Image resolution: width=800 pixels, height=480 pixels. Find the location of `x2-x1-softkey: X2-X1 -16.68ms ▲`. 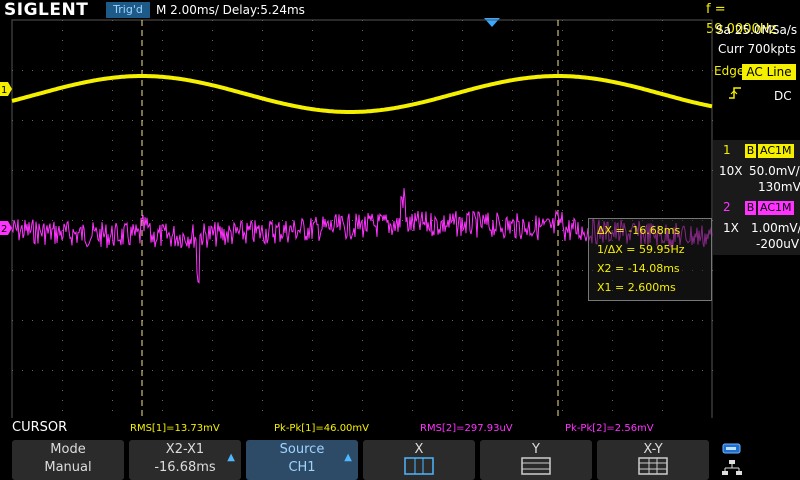

x2-x1-softkey: X2-X1 -16.68ms ▲ is located at coordinates (185, 460).